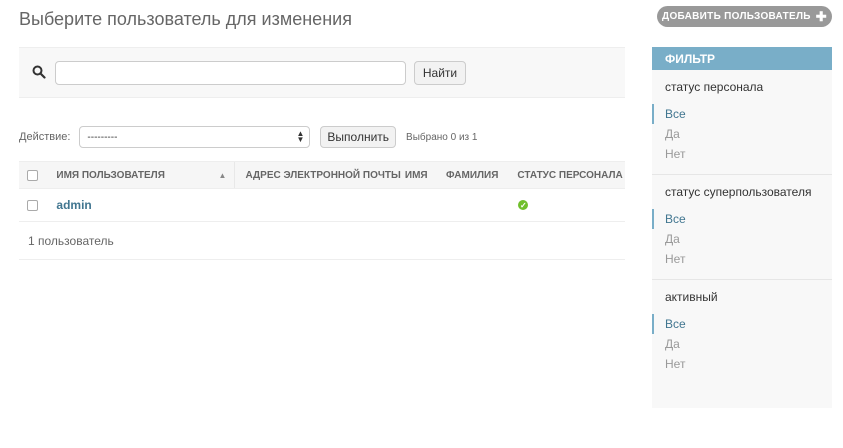  I want to click on select-arrows-icon: ▲ ▼, so click(300, 136).